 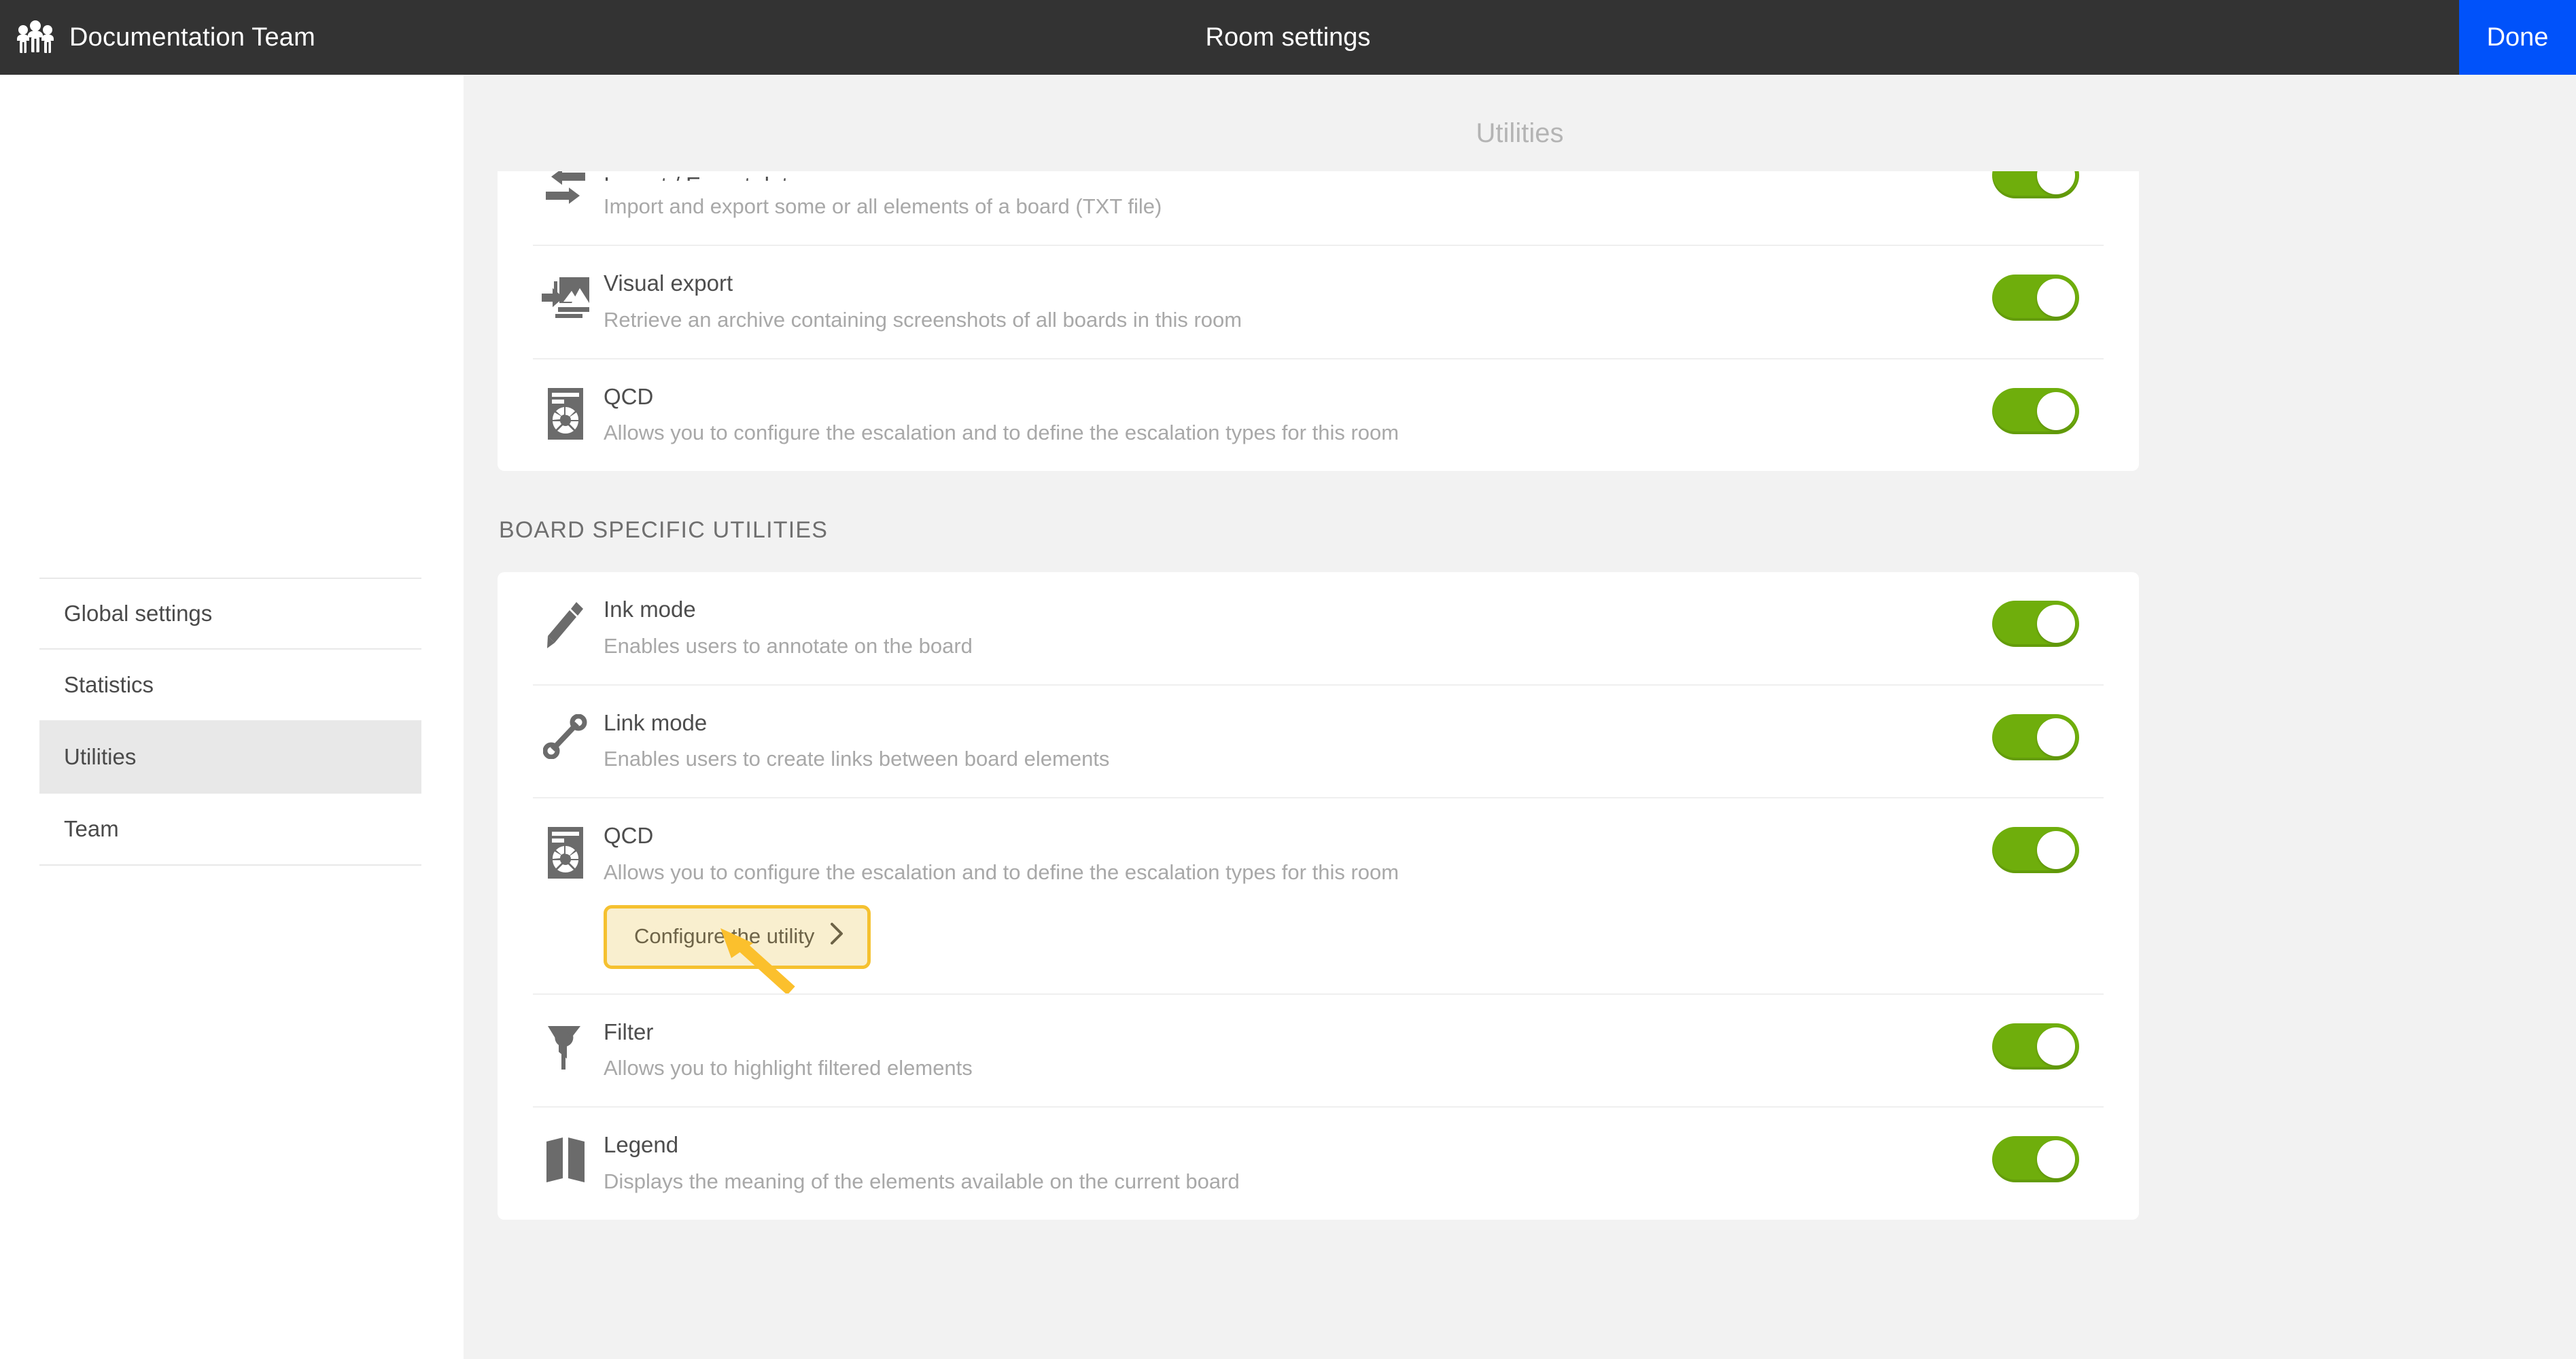 I want to click on group-people-icon, so click(x=35, y=37).